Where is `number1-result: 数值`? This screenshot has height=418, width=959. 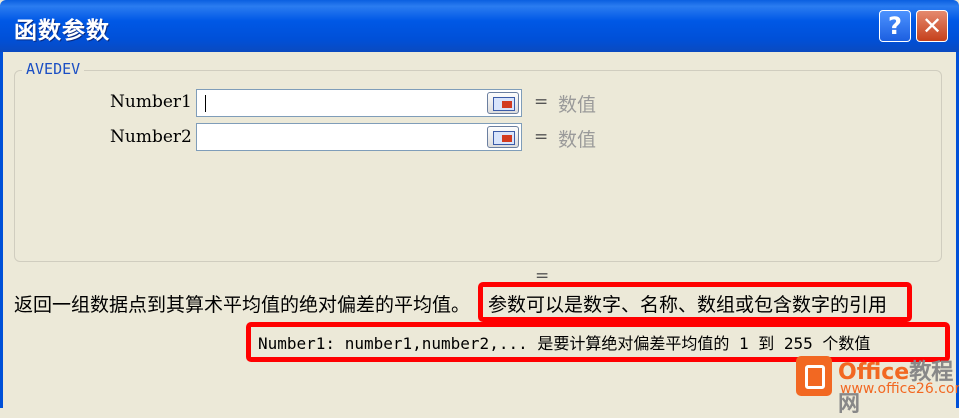
number1-result: 数值 is located at coordinates (577, 105).